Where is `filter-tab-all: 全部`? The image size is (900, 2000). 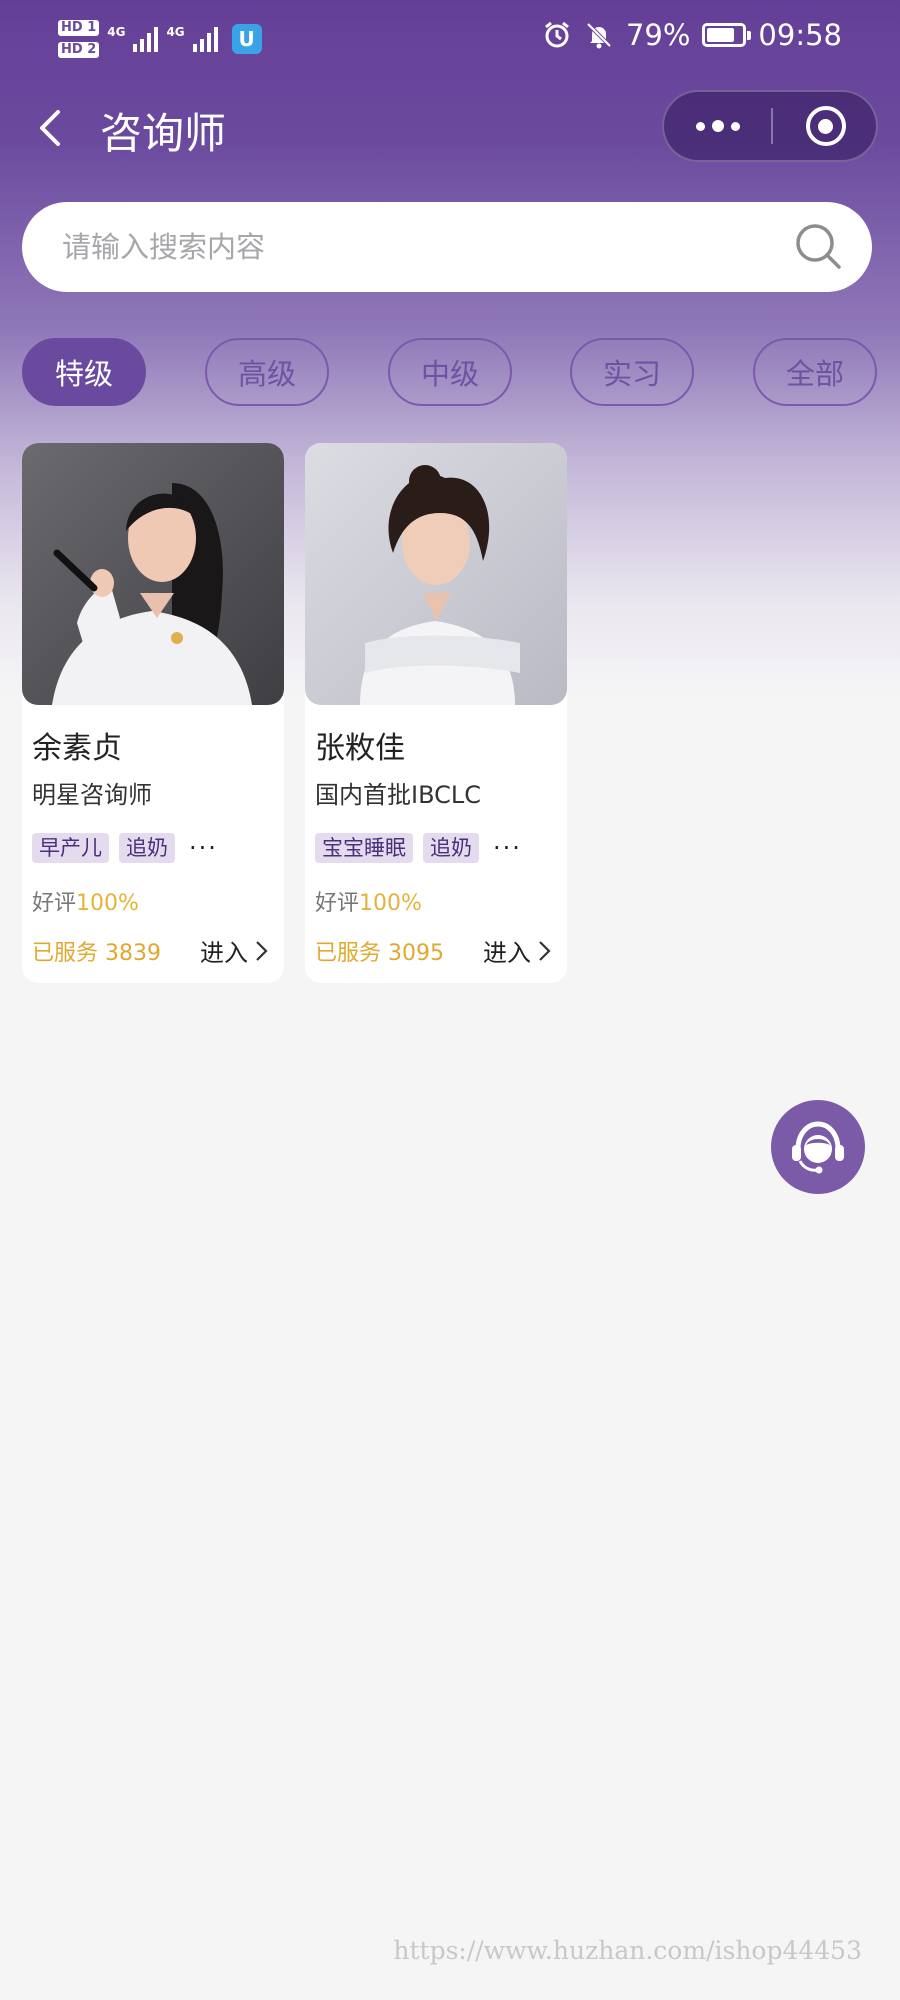 filter-tab-all: 全部 is located at coordinates (815, 372).